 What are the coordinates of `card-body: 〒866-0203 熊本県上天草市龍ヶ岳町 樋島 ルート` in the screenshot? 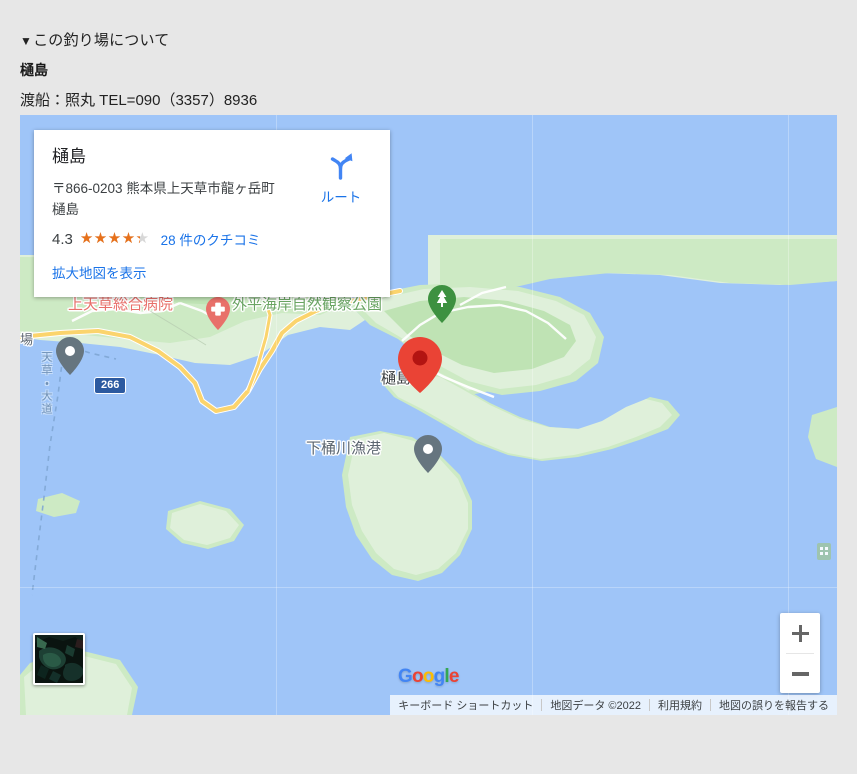 It's located at (213, 186).